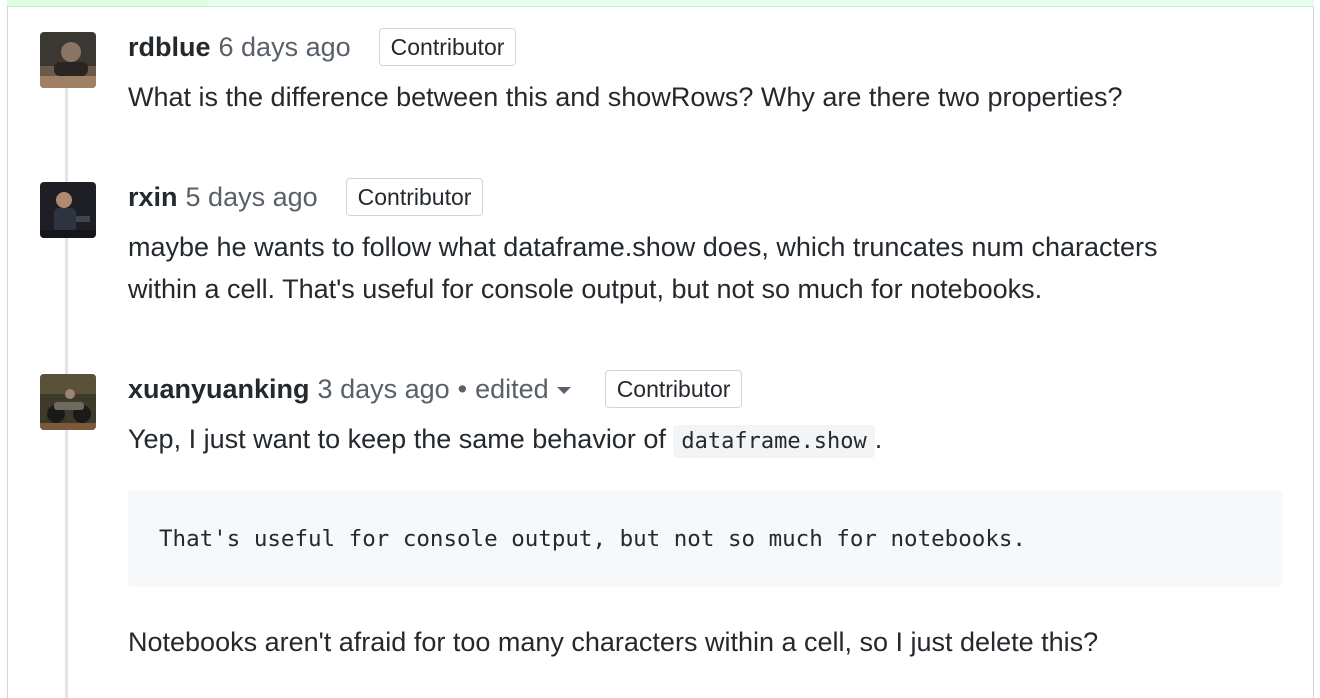 The width and height of the screenshot is (1320, 698). I want to click on edited-dropdown: edited, so click(523, 389).